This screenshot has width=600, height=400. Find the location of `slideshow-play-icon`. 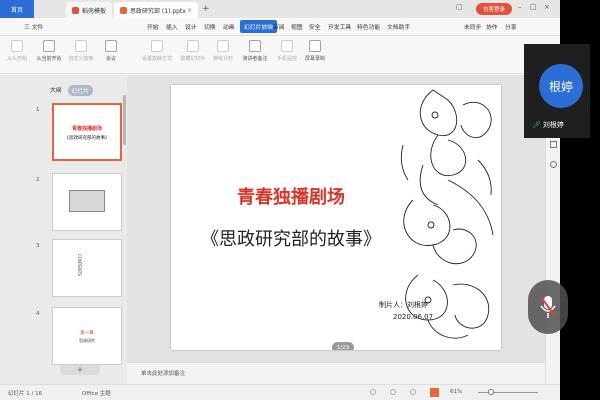

slideshow-play-icon is located at coordinates (434, 392).